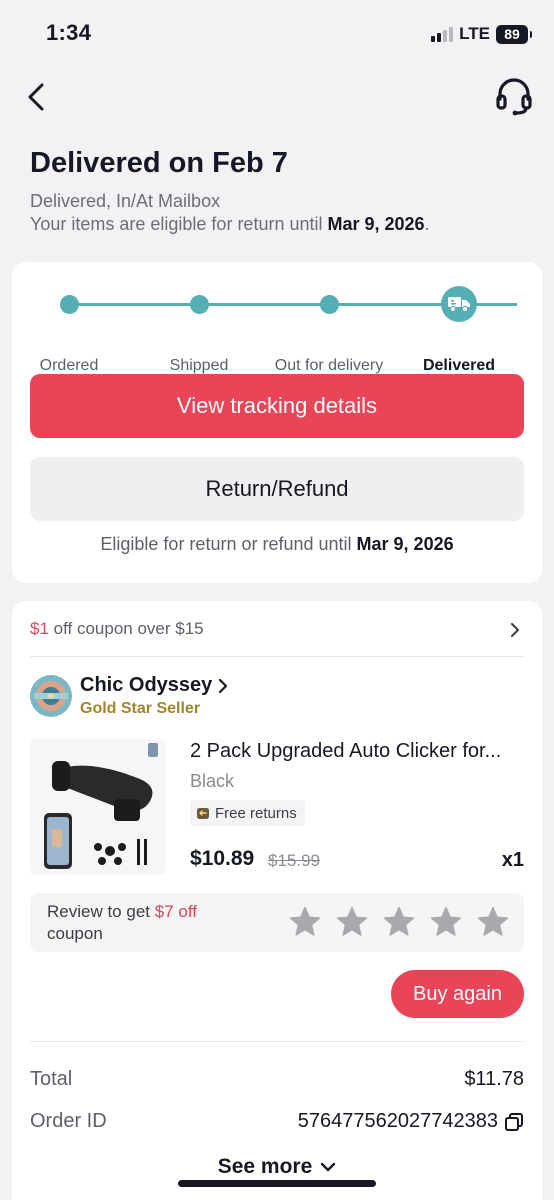 This screenshot has width=554, height=1200. Describe the element at coordinates (459, 365) in the screenshot. I see `step-label-delivered: Delivered` at that location.